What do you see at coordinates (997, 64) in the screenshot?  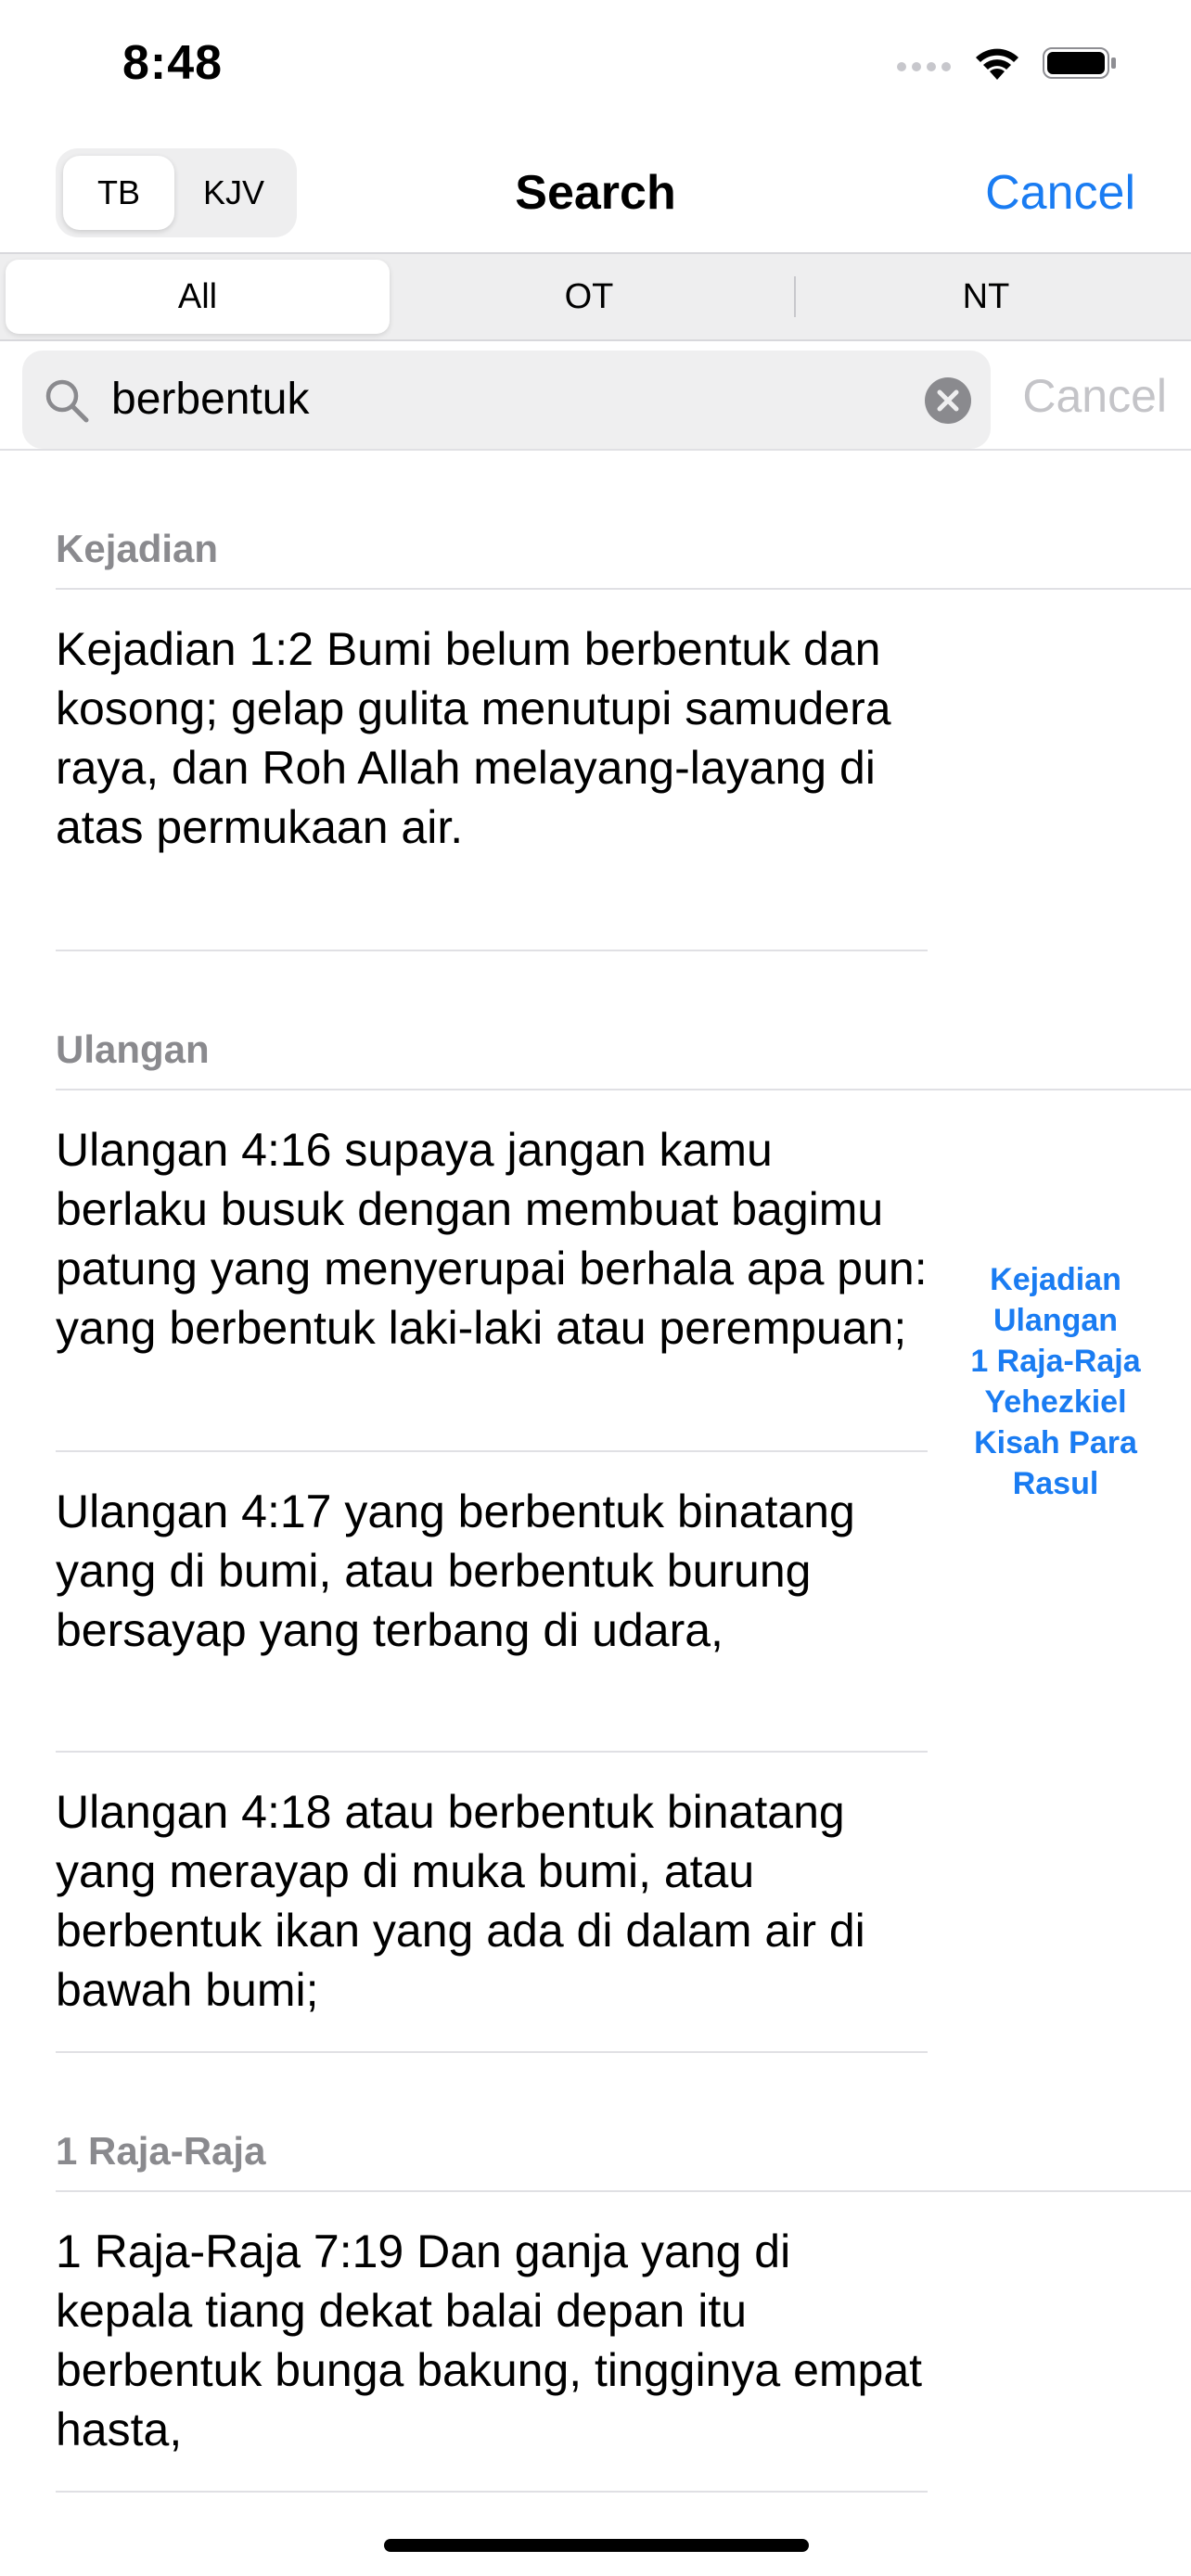 I see `wifi-icon` at bounding box center [997, 64].